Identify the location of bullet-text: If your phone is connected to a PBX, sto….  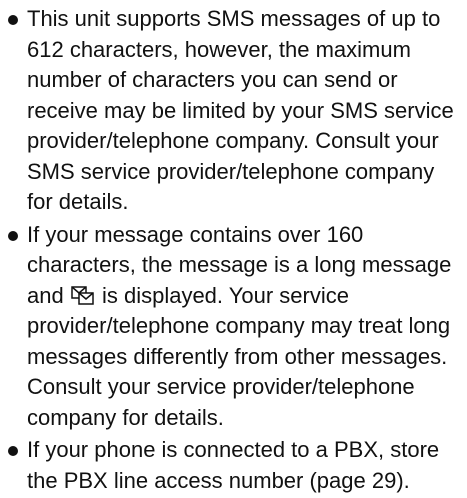
(233, 465).